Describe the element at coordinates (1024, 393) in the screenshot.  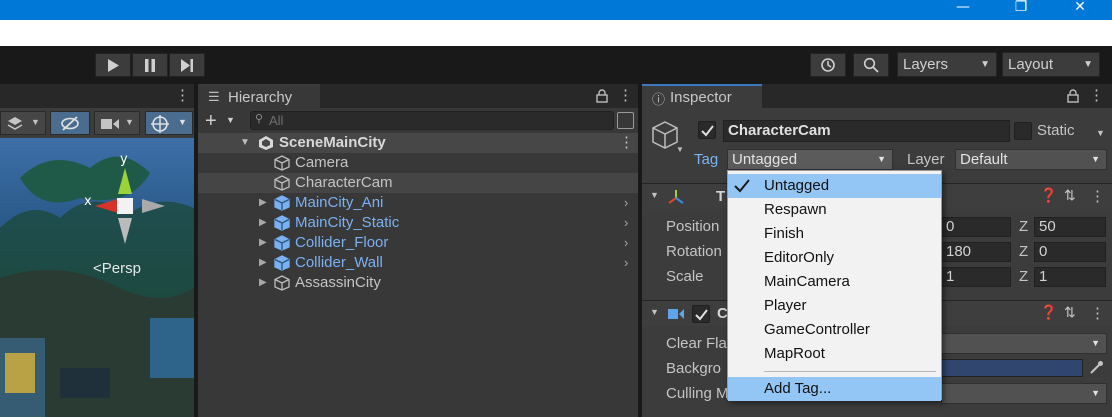
I see `culling-mask-dropdown: ▼` at that location.